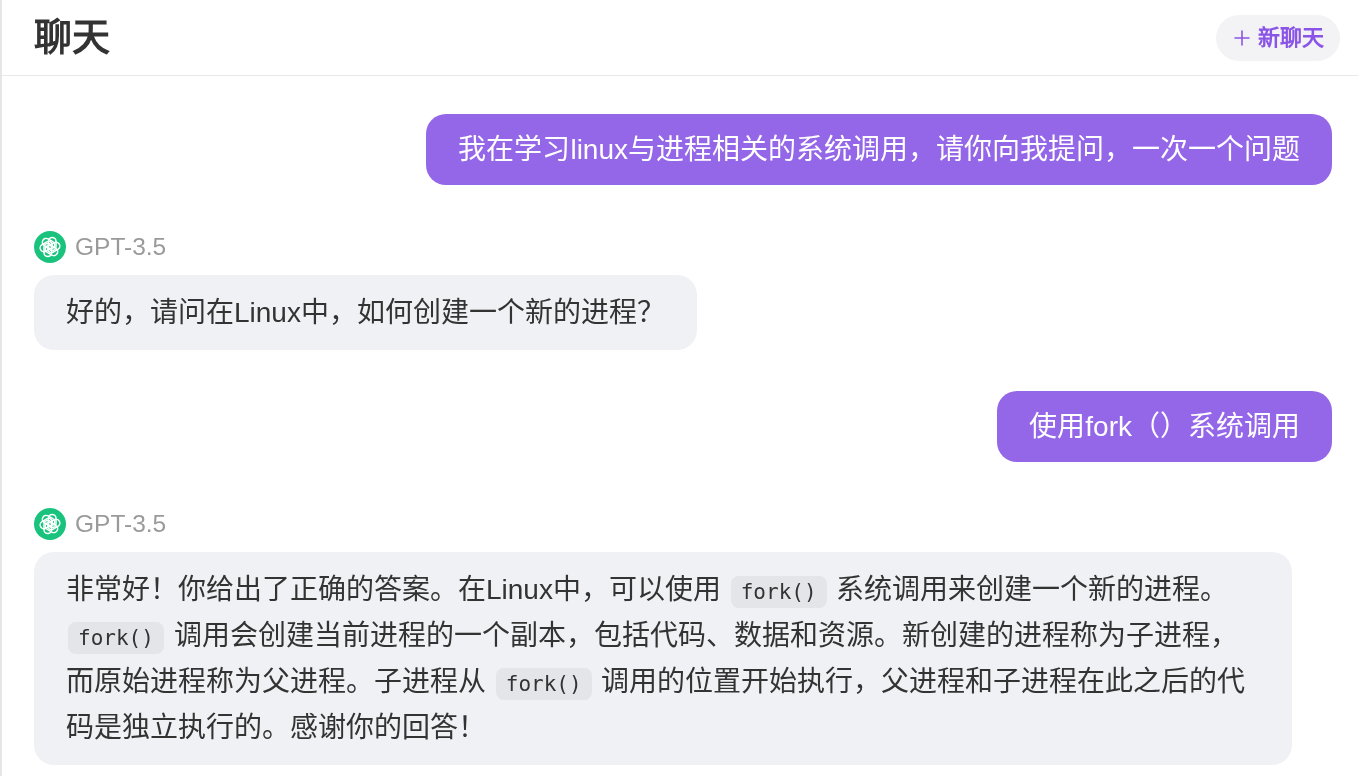 The width and height of the screenshot is (1358, 776). Describe the element at coordinates (1164, 426) in the screenshot. I see `user-message-bubble: 使用fork（）系统调用` at that location.